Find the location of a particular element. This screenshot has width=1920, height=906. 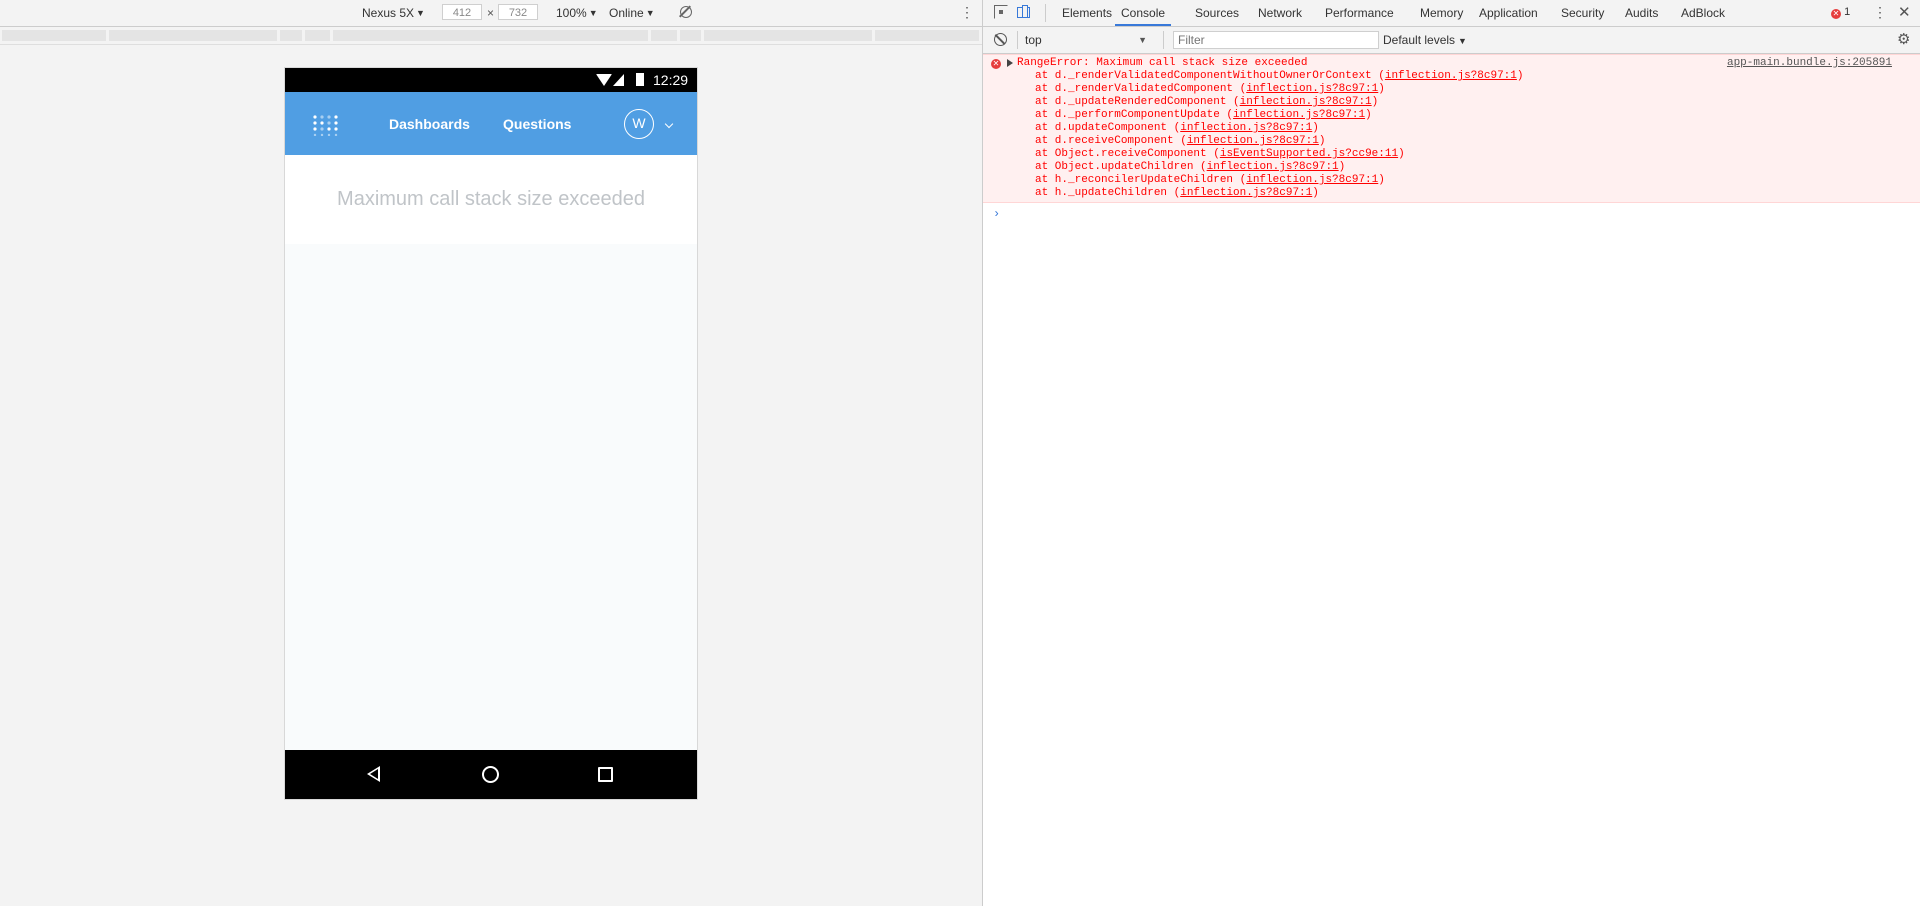

inspect-element-icon is located at coordinates (1001, 12).